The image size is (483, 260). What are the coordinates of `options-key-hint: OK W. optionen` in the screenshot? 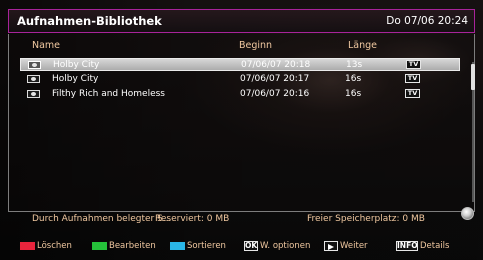 It's located at (277, 246).